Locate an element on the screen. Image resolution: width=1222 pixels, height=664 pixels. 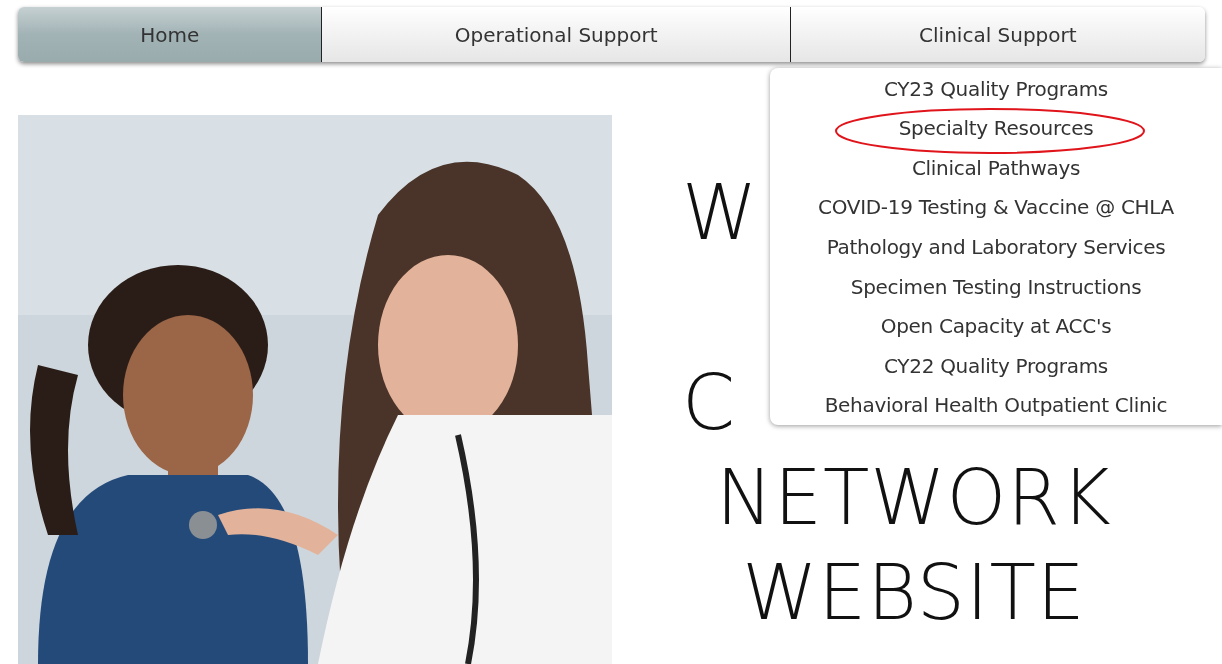
heading-line: NETWORK is located at coordinates (914, 498).